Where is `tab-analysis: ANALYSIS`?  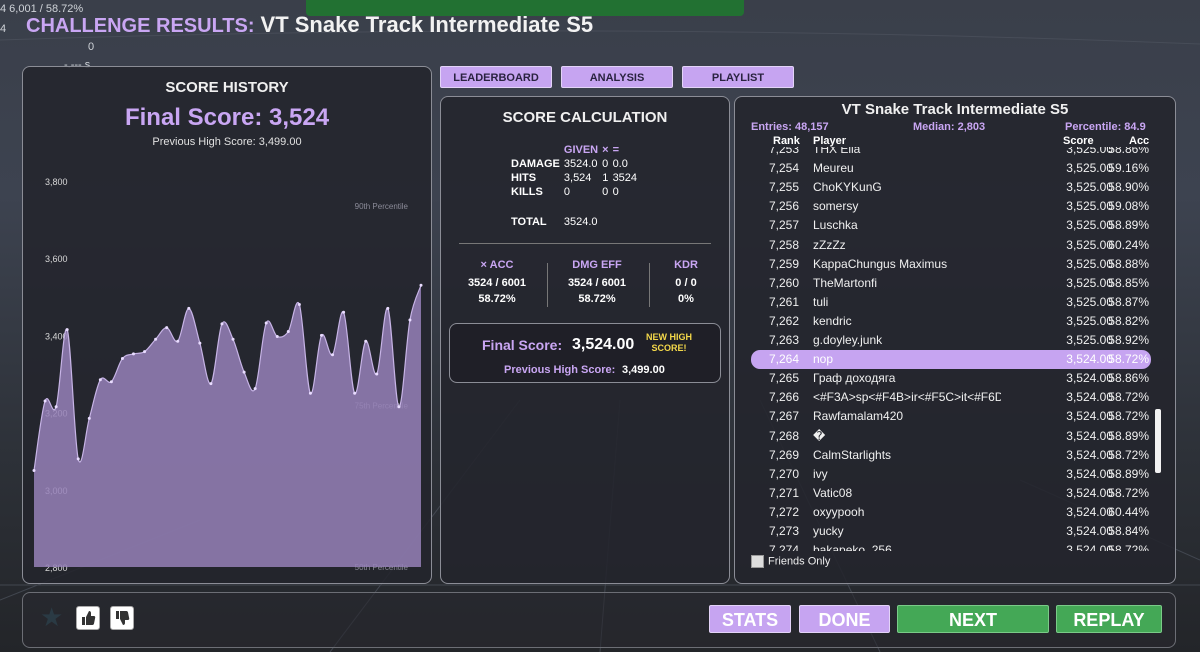 tab-analysis: ANALYSIS is located at coordinates (617, 77).